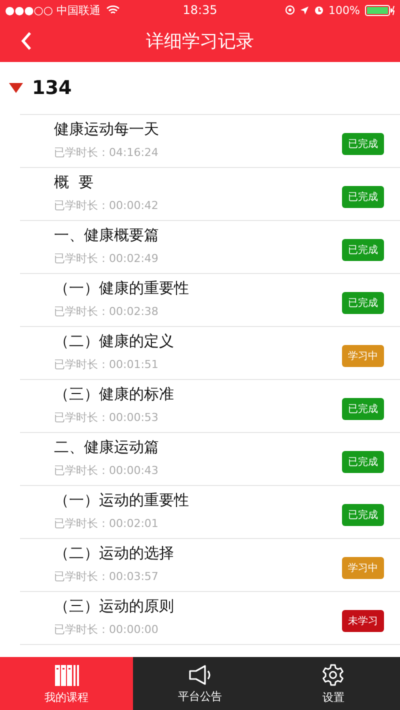 This screenshot has height=710, width=400. What do you see at coordinates (113, 10) in the screenshot?
I see `wifi-icon` at bounding box center [113, 10].